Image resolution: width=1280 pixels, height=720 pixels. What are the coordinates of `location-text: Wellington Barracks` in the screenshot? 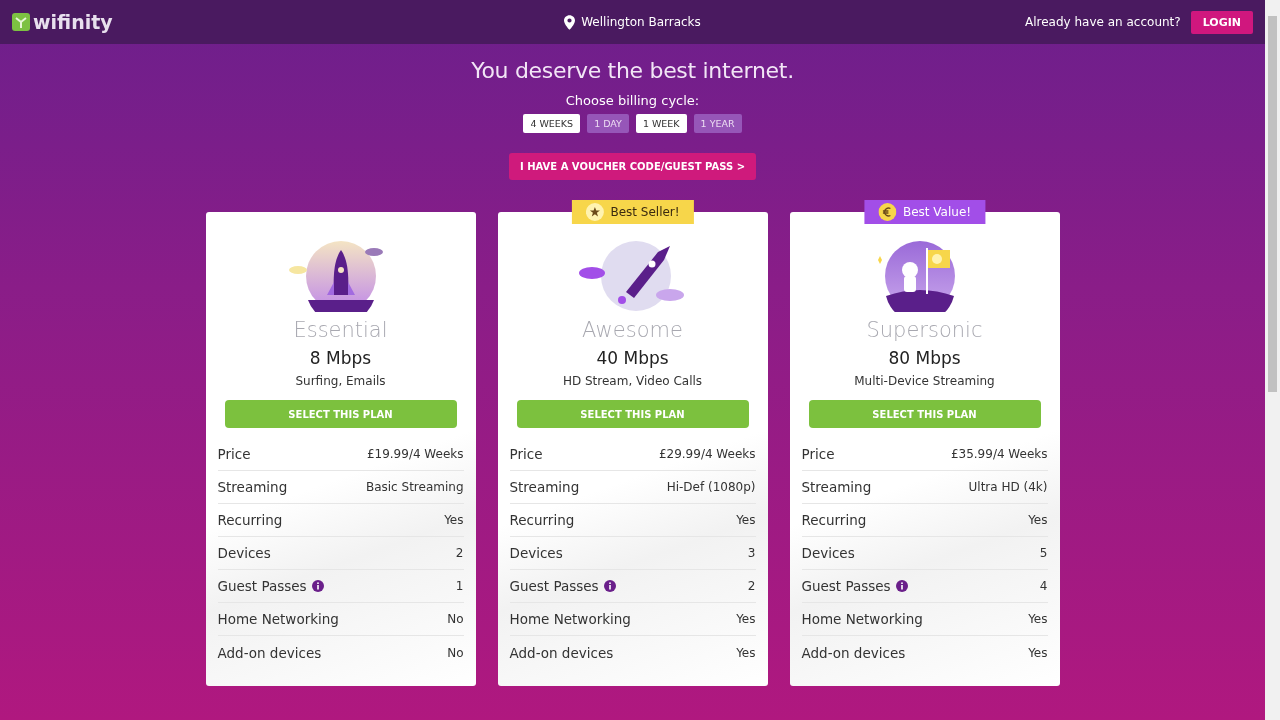 It's located at (641, 22).